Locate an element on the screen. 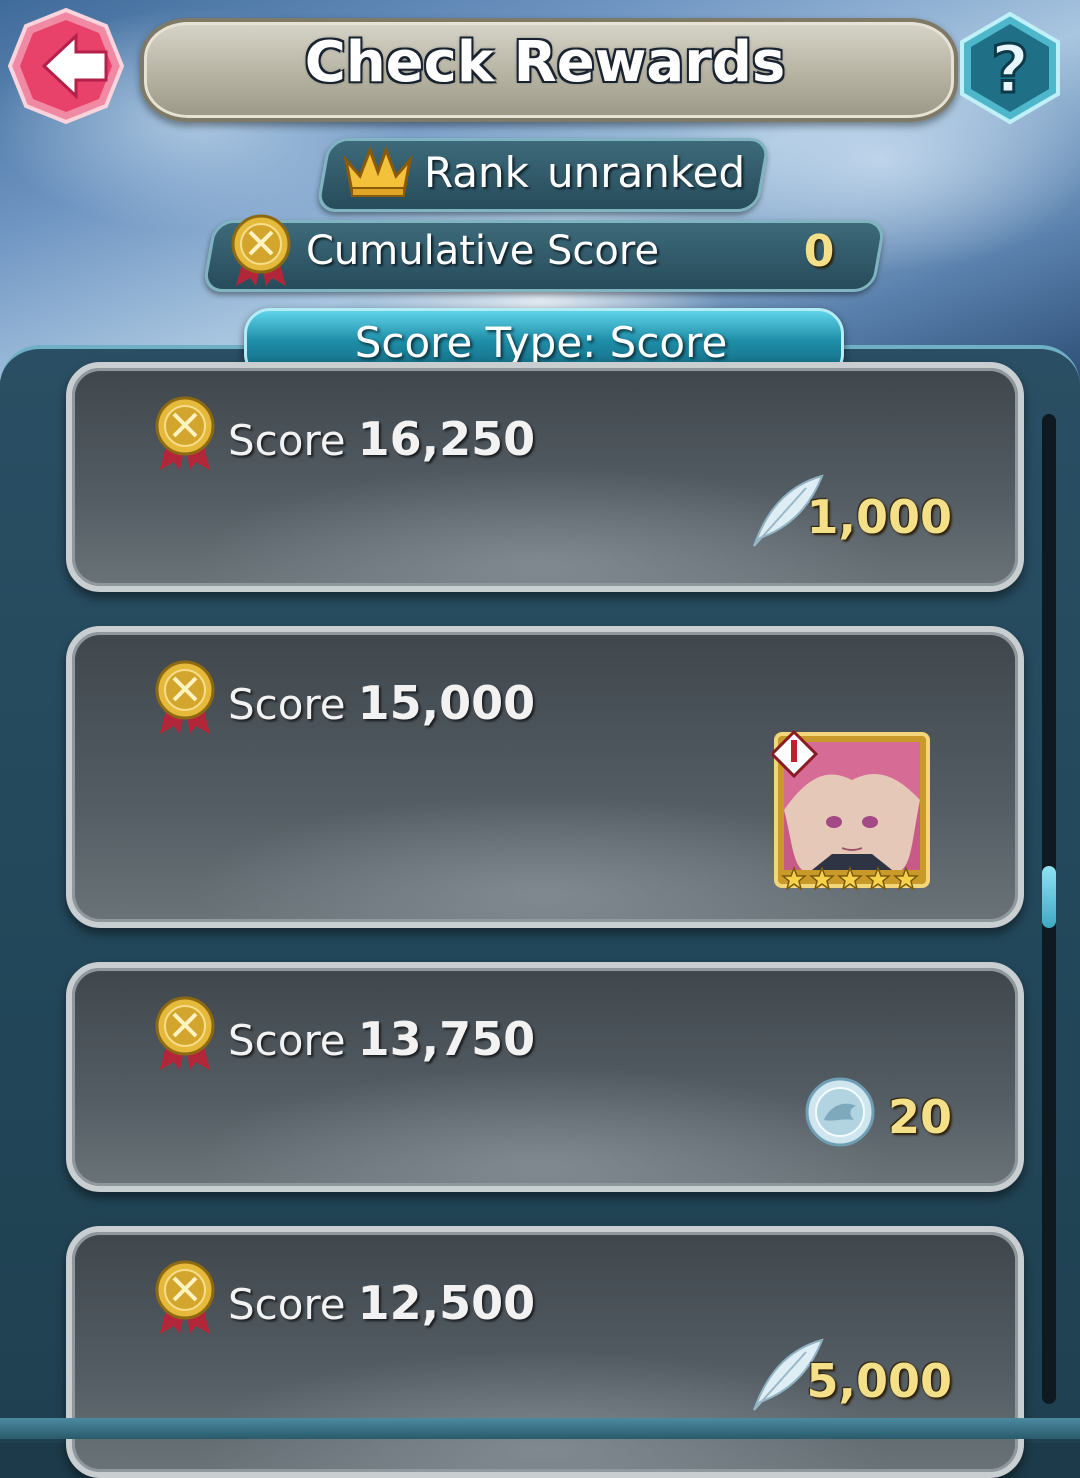  reward-amount: 20 is located at coordinates (919, 1117).